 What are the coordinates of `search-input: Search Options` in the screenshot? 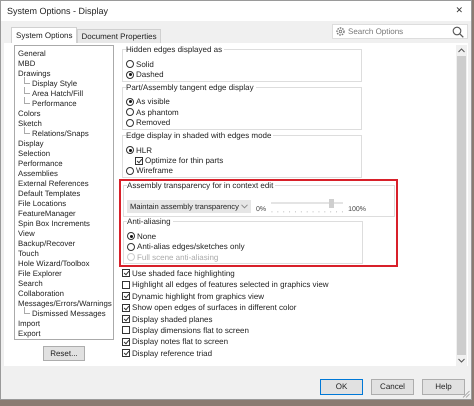 It's located at (398, 31).